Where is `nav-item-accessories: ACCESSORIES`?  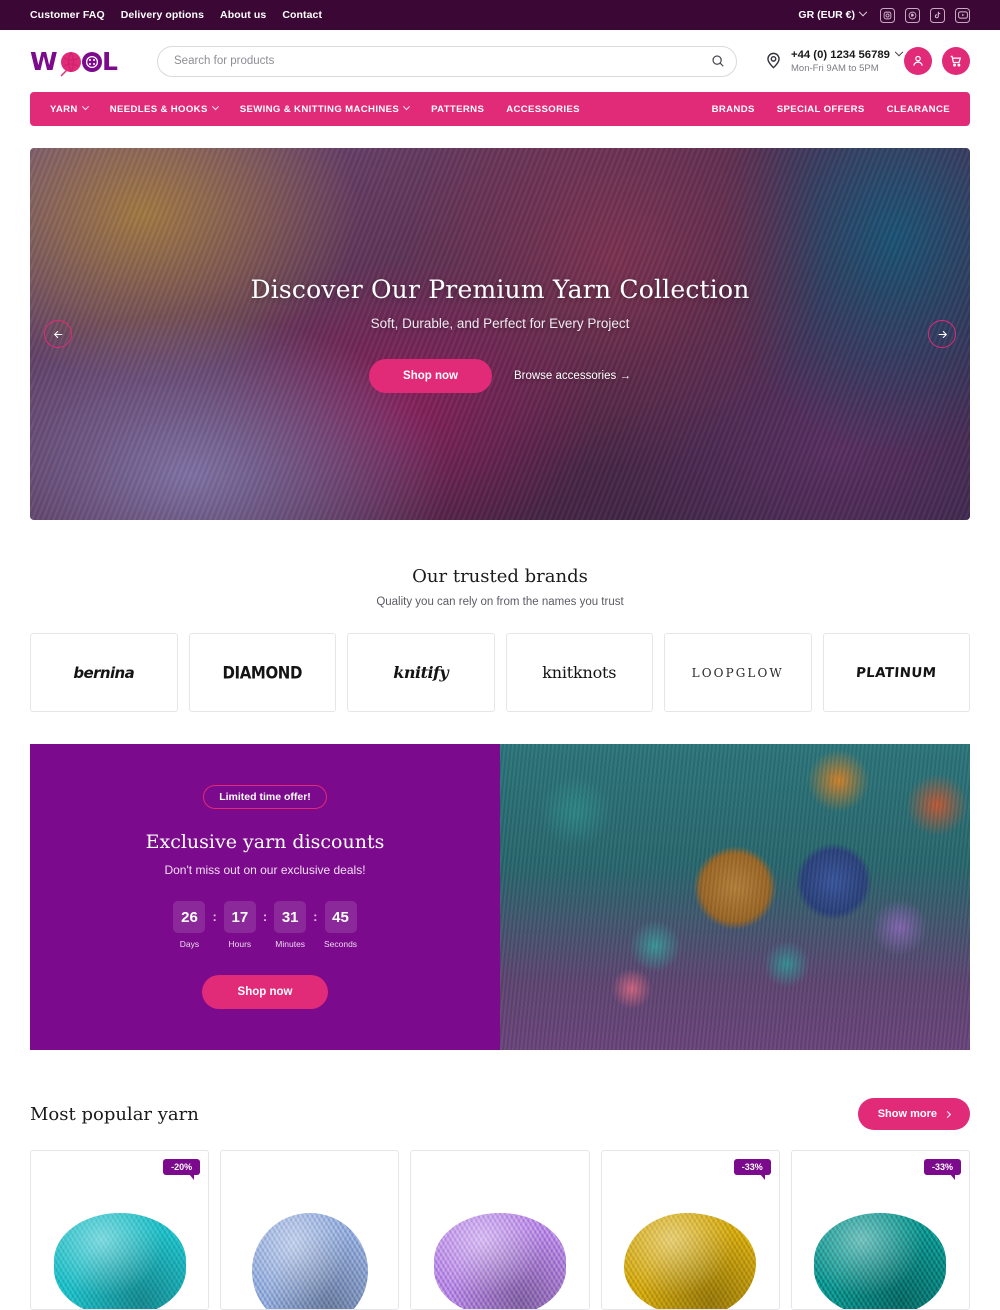
nav-item-accessories: ACCESSORIES is located at coordinates (543, 109).